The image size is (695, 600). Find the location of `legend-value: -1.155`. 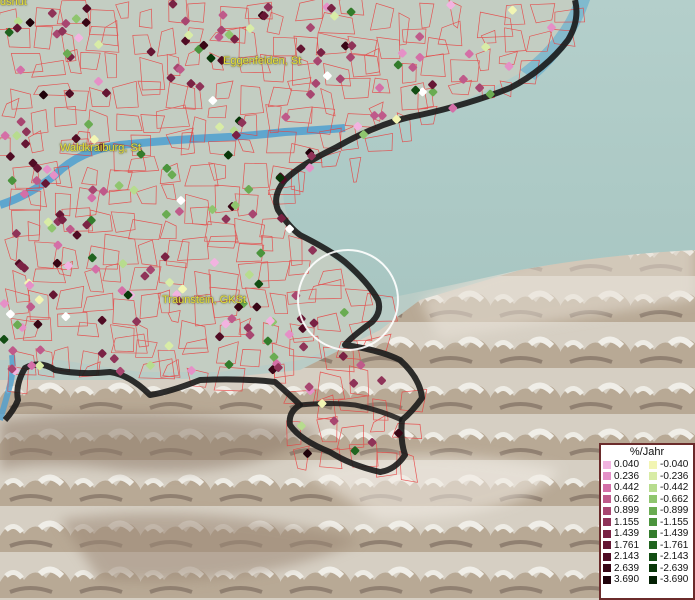

legend-value: -1.155 is located at coordinates (674, 522).